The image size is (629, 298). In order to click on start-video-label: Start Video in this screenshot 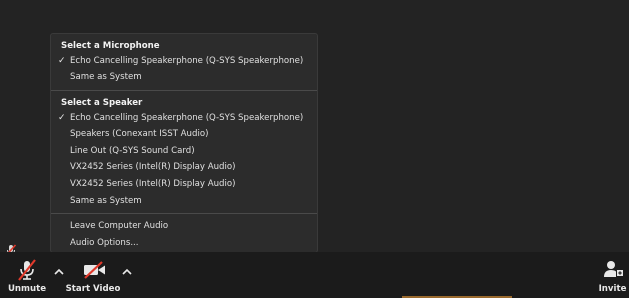, I will do `click(93, 289)`.